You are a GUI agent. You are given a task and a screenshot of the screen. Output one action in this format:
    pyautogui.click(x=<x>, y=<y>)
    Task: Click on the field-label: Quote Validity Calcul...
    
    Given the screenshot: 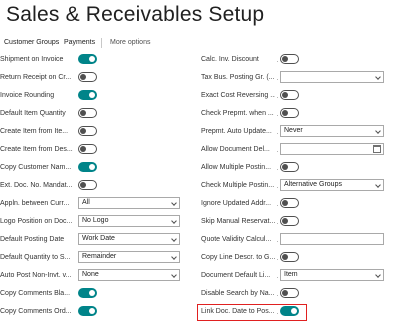 What is the action you would take?
    pyautogui.click(x=236, y=239)
    